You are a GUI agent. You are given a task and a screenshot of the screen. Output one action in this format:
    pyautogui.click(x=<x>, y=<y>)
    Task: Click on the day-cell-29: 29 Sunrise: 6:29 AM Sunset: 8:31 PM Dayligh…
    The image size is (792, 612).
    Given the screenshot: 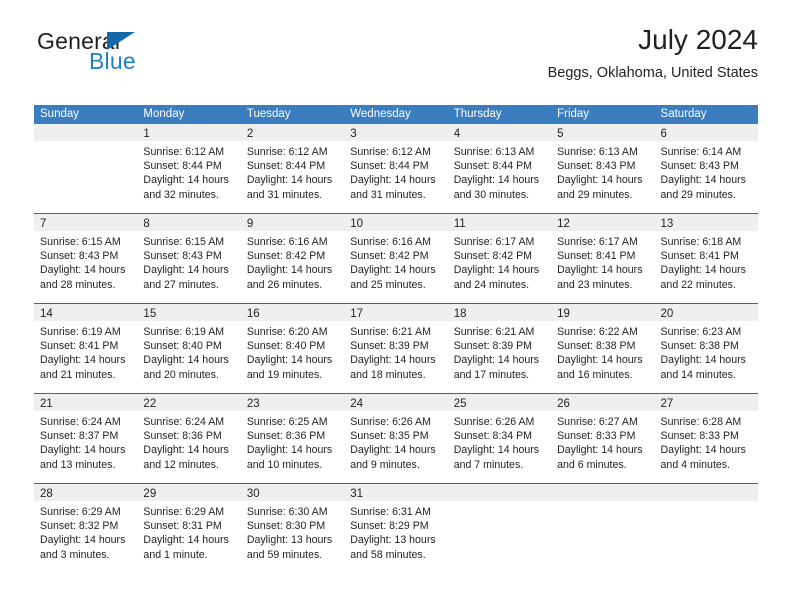 What is the action you would take?
    pyautogui.click(x=189, y=528)
    